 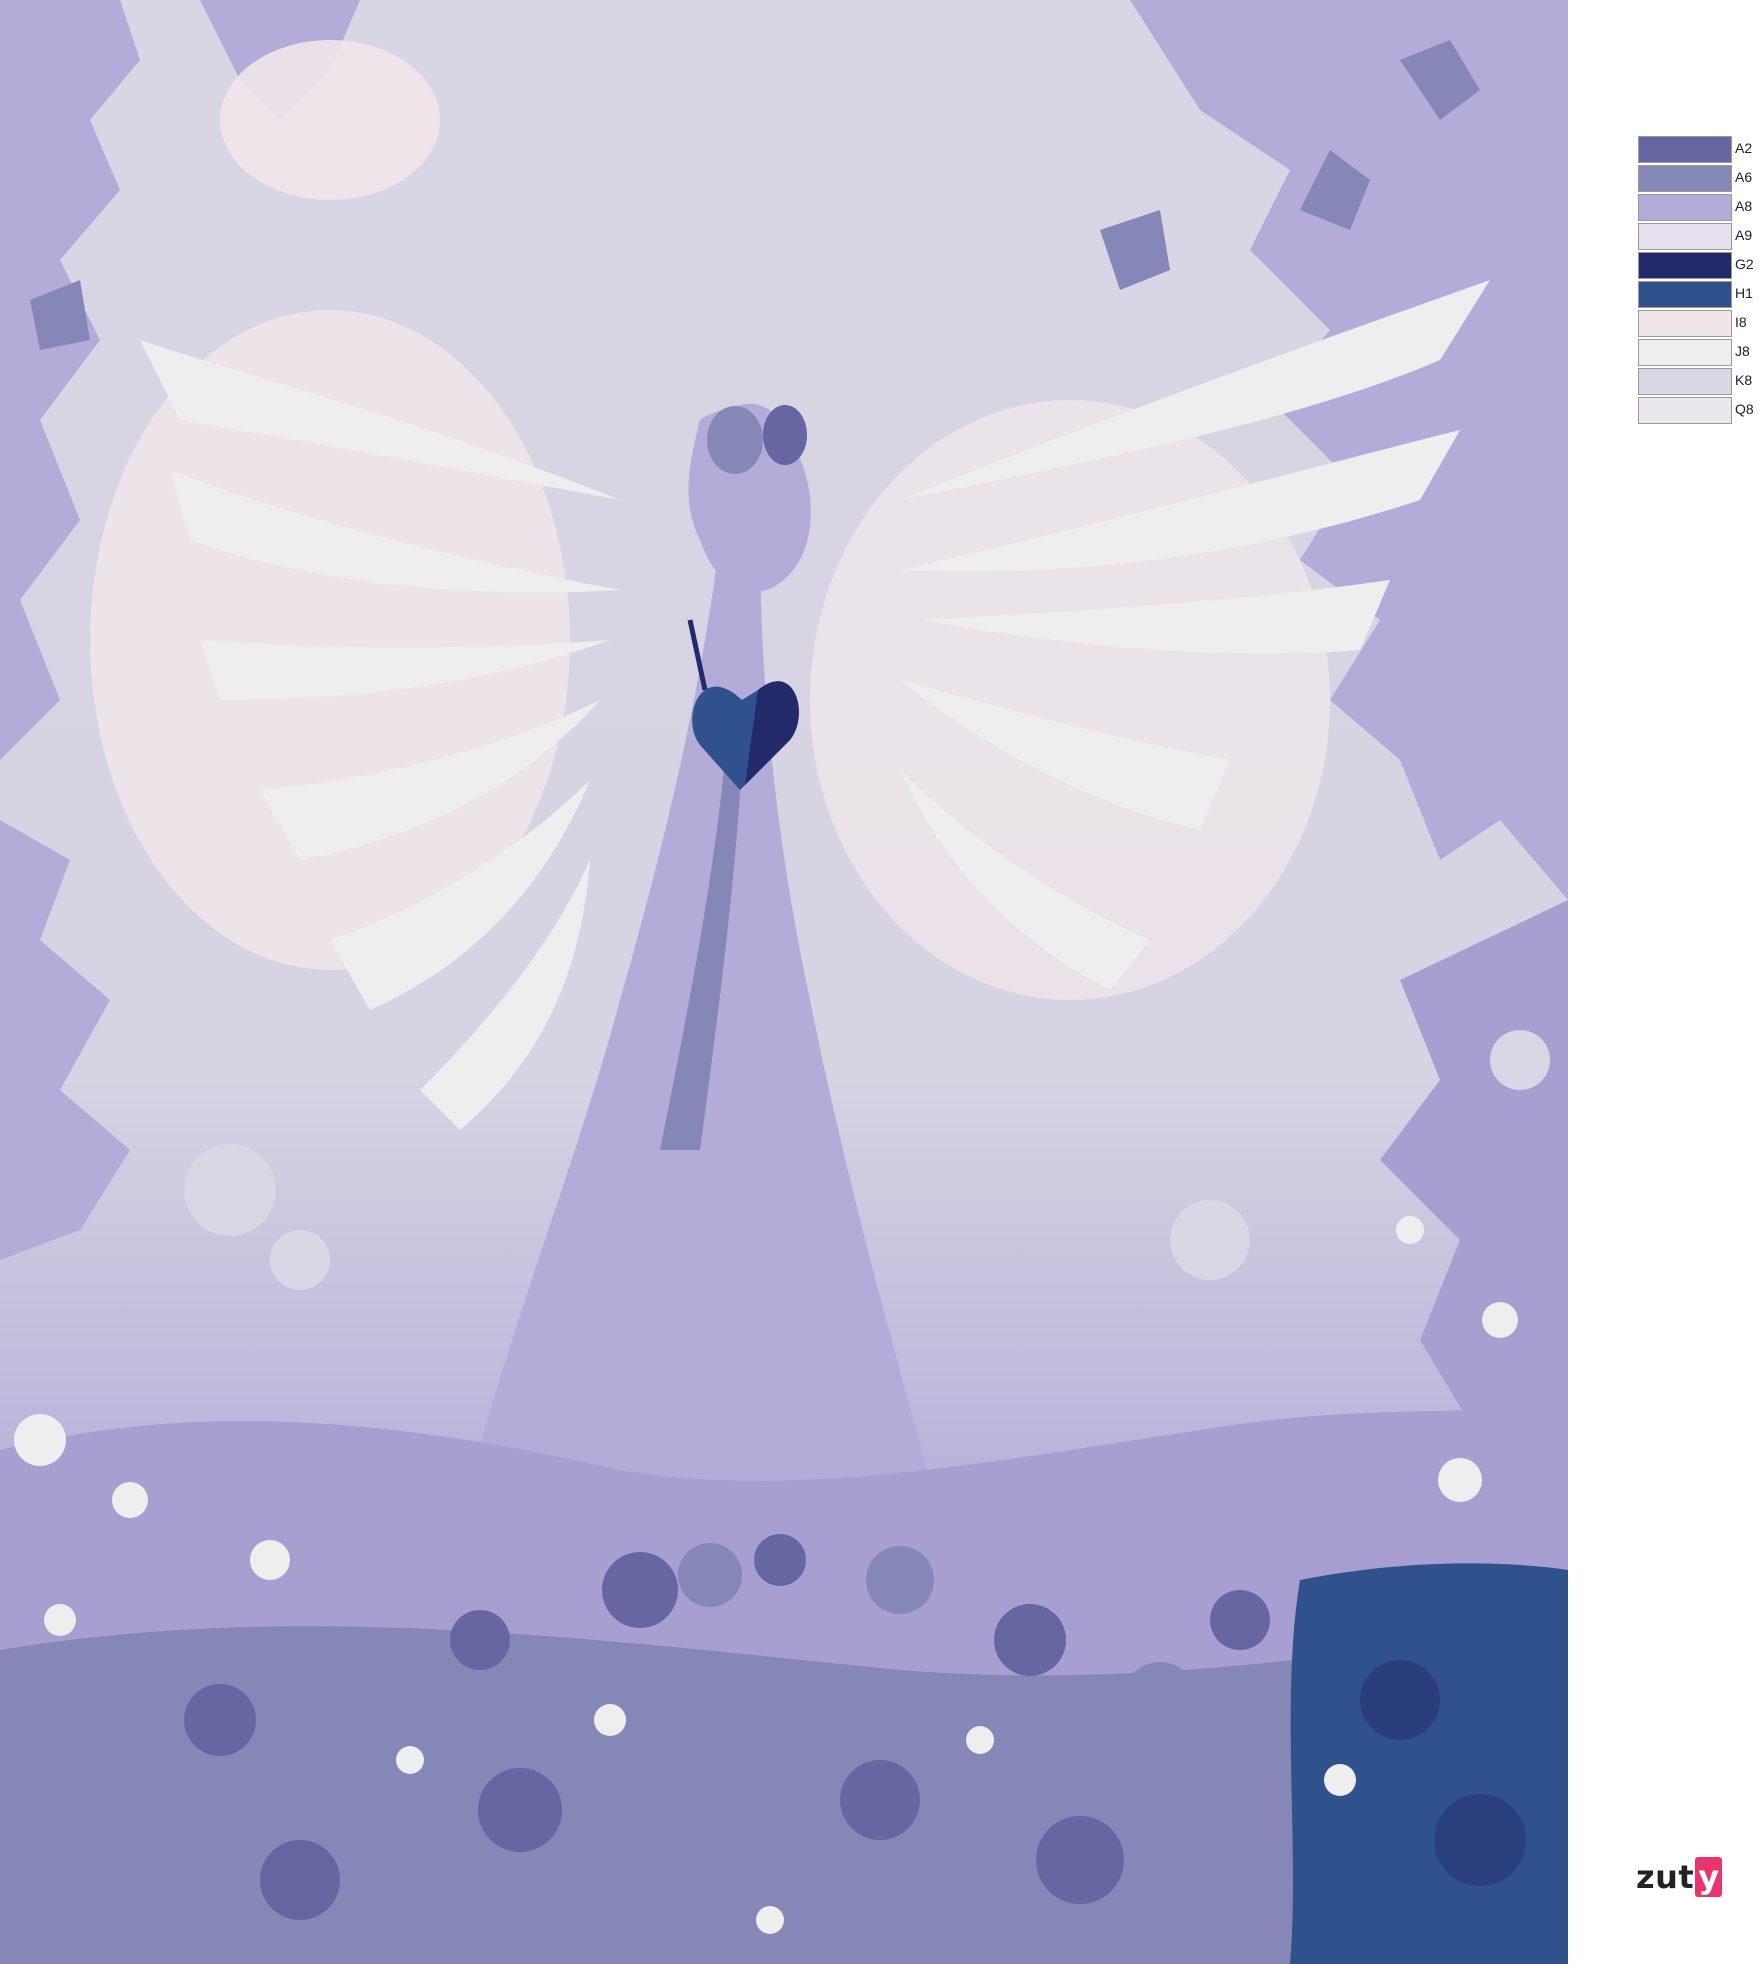 What do you see at coordinates (1744, 206) in the screenshot?
I see `color-code: A8` at bounding box center [1744, 206].